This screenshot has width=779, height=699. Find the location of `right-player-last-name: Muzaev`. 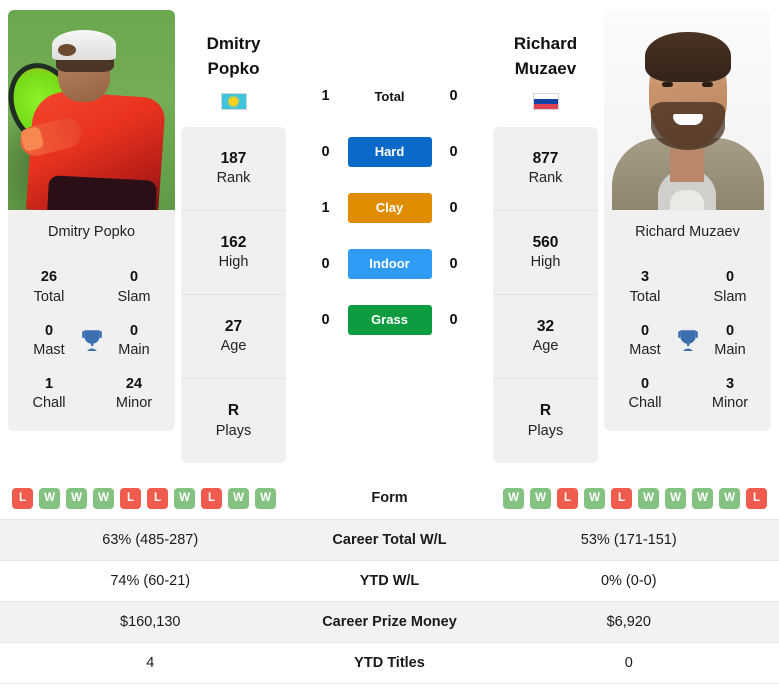

right-player-last-name: Muzaev is located at coordinates (545, 68).